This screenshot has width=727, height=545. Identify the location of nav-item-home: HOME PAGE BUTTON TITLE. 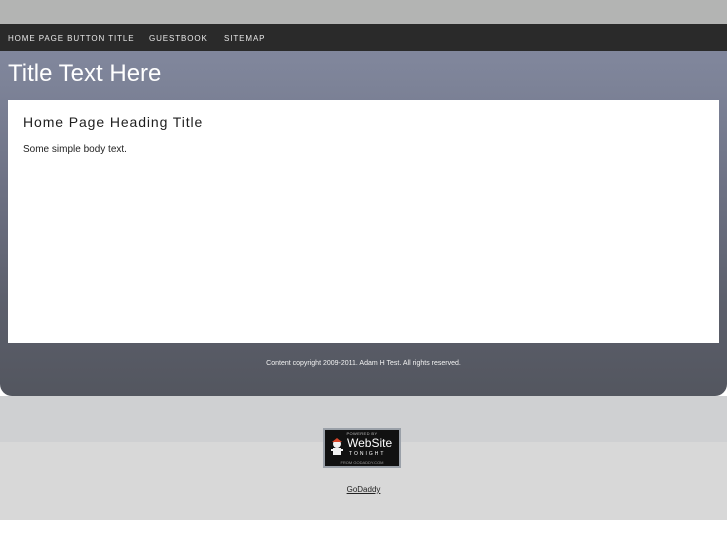
(71, 38).